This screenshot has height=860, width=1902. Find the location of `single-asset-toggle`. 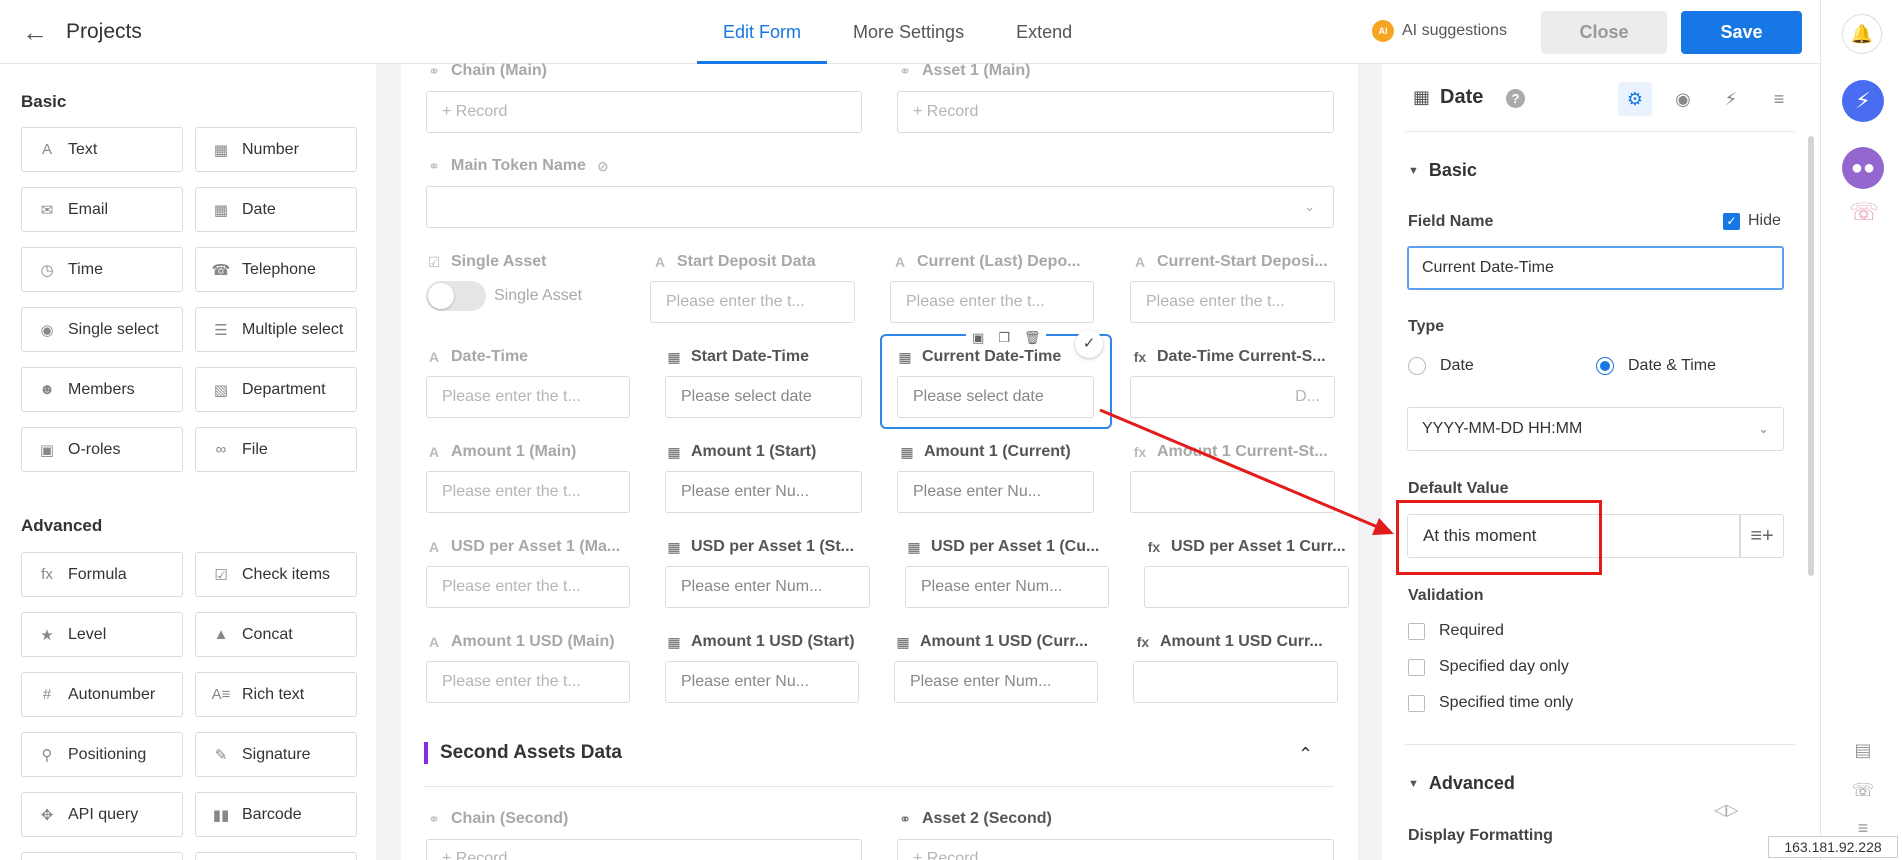

single-asset-toggle is located at coordinates (456, 296).